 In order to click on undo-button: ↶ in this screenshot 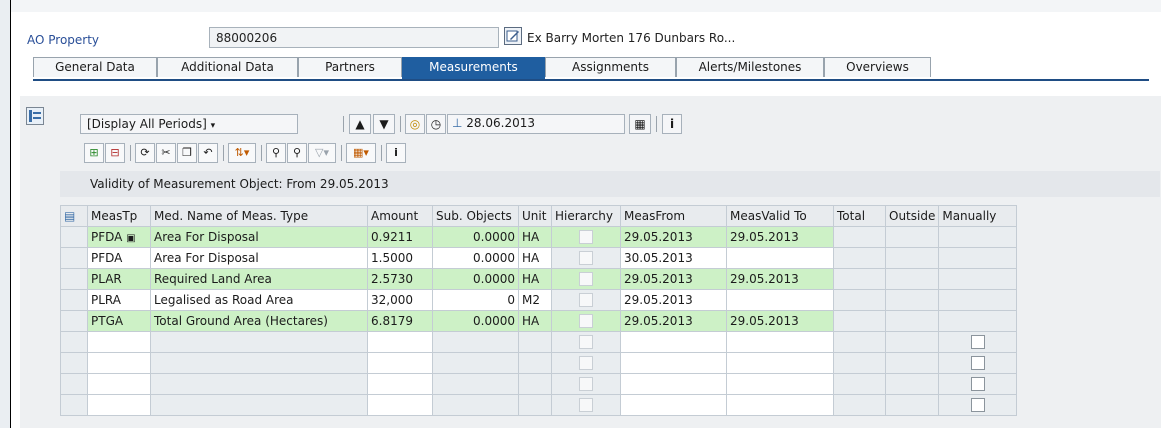, I will do `click(208, 153)`.